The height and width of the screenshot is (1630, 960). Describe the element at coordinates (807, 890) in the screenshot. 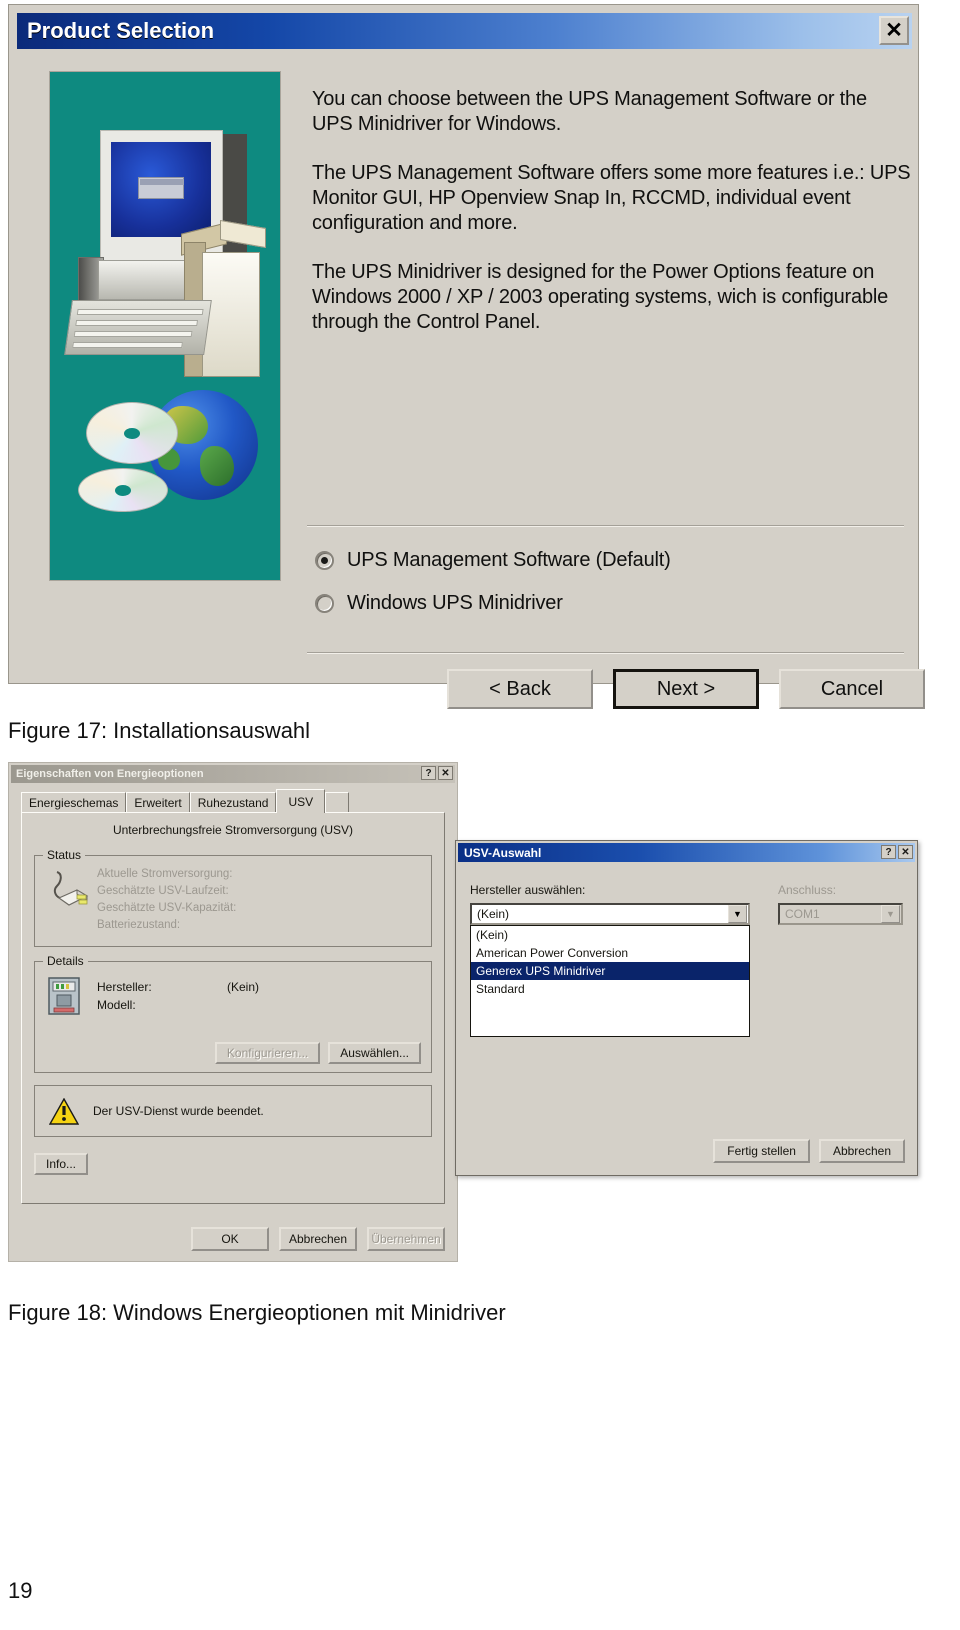

I see `port-label: Anschluss:` at that location.